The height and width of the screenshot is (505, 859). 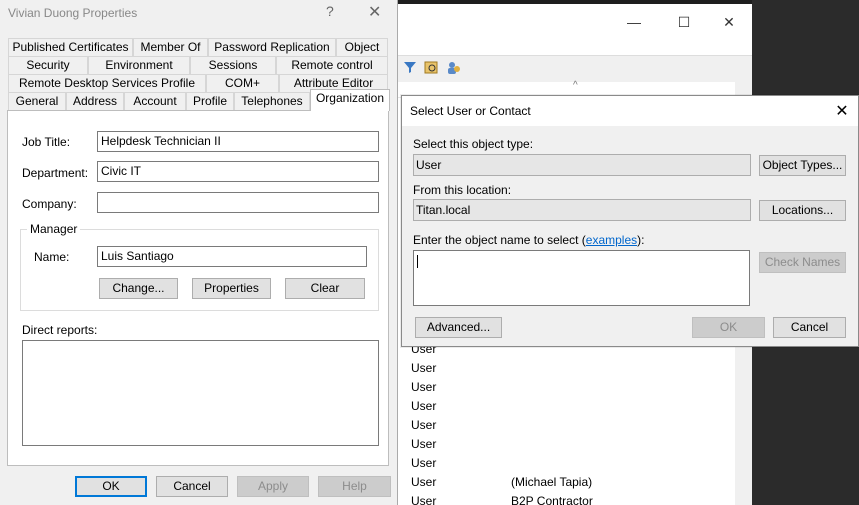 What do you see at coordinates (272, 101) in the screenshot?
I see `tab-telephones: Telephones` at bounding box center [272, 101].